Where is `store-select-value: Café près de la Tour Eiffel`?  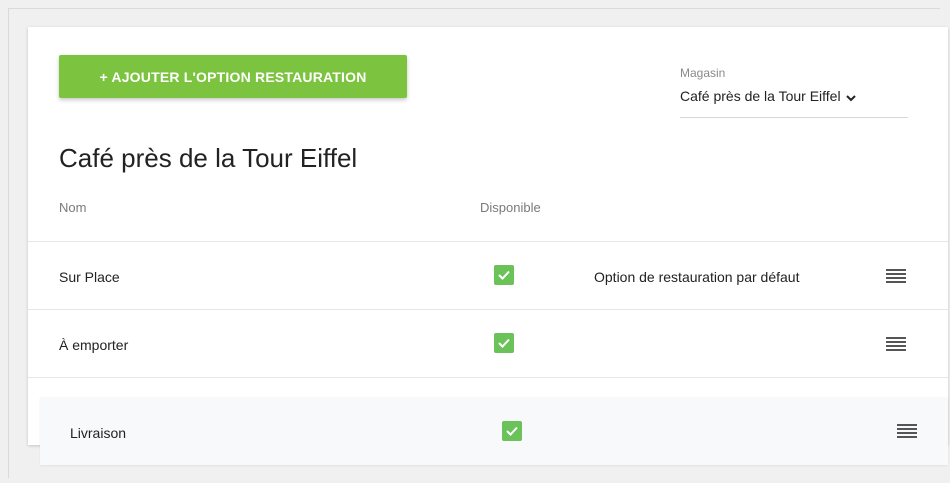
store-select-value: Café près de la Tour Eiffel is located at coordinates (760, 96).